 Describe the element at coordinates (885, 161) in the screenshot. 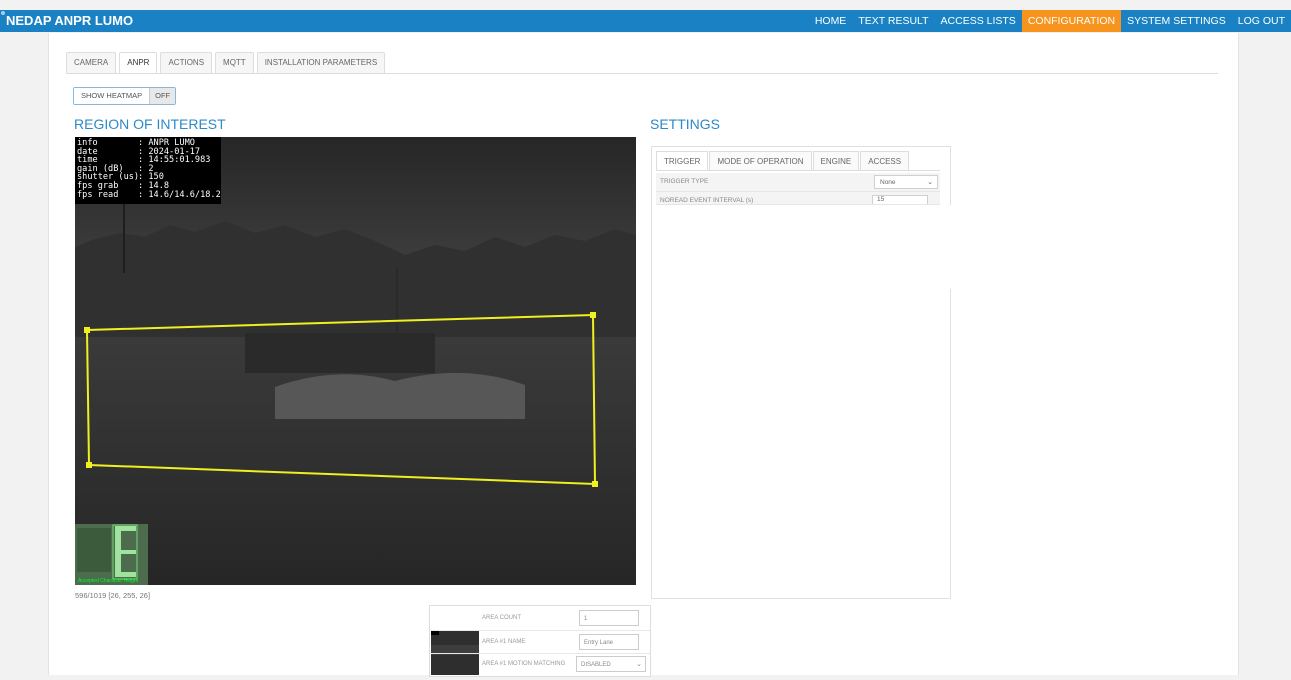

I see `tab-access: ACCESS` at that location.